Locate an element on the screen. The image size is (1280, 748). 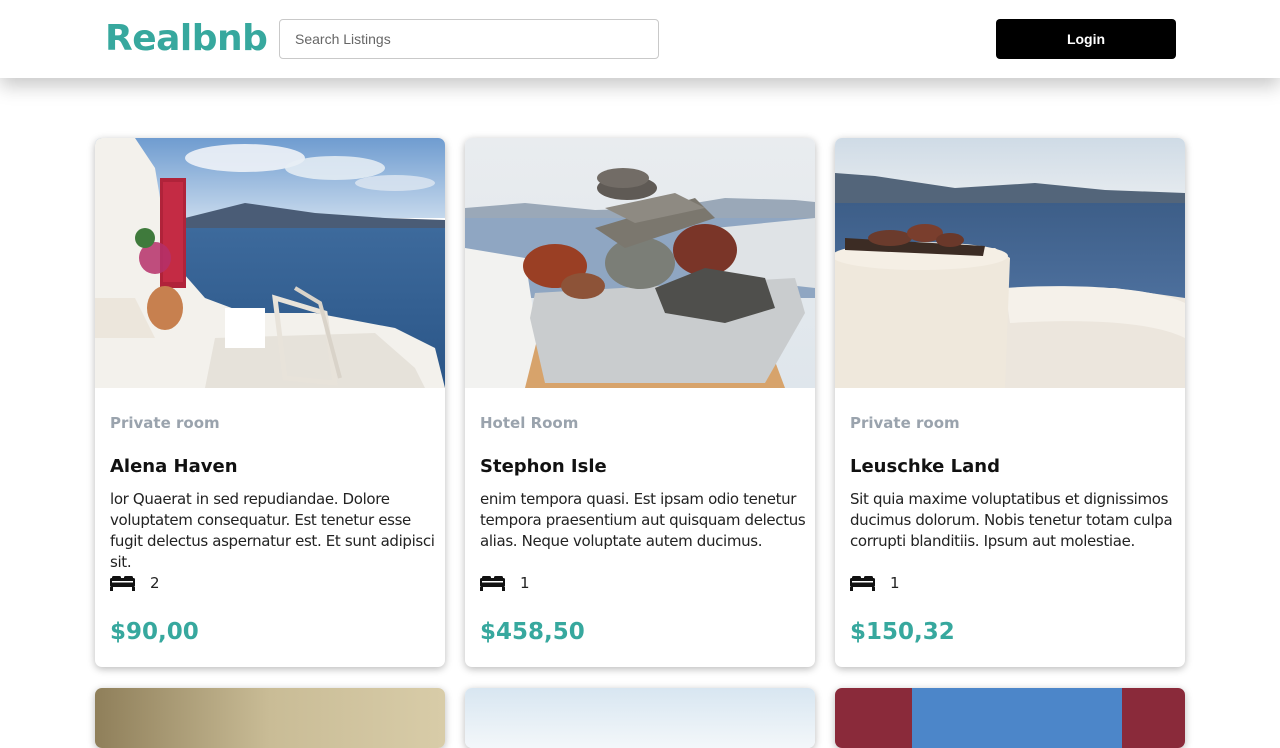
listing-name: Alena Haven is located at coordinates (174, 466).